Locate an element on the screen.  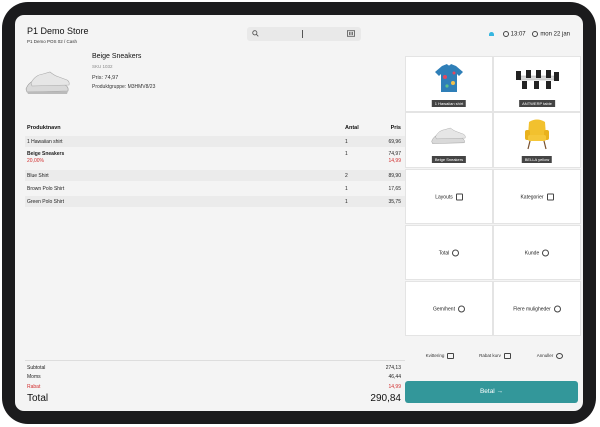
layout-icon is located at coordinates (459, 196).